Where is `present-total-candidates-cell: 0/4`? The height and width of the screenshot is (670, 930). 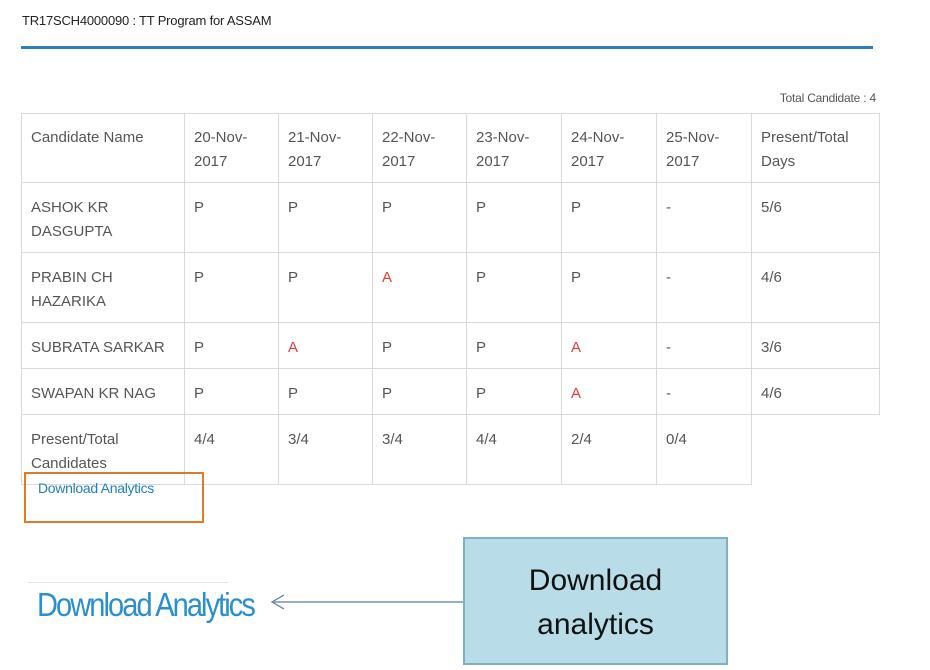 present-total-candidates-cell: 0/4 is located at coordinates (704, 449).